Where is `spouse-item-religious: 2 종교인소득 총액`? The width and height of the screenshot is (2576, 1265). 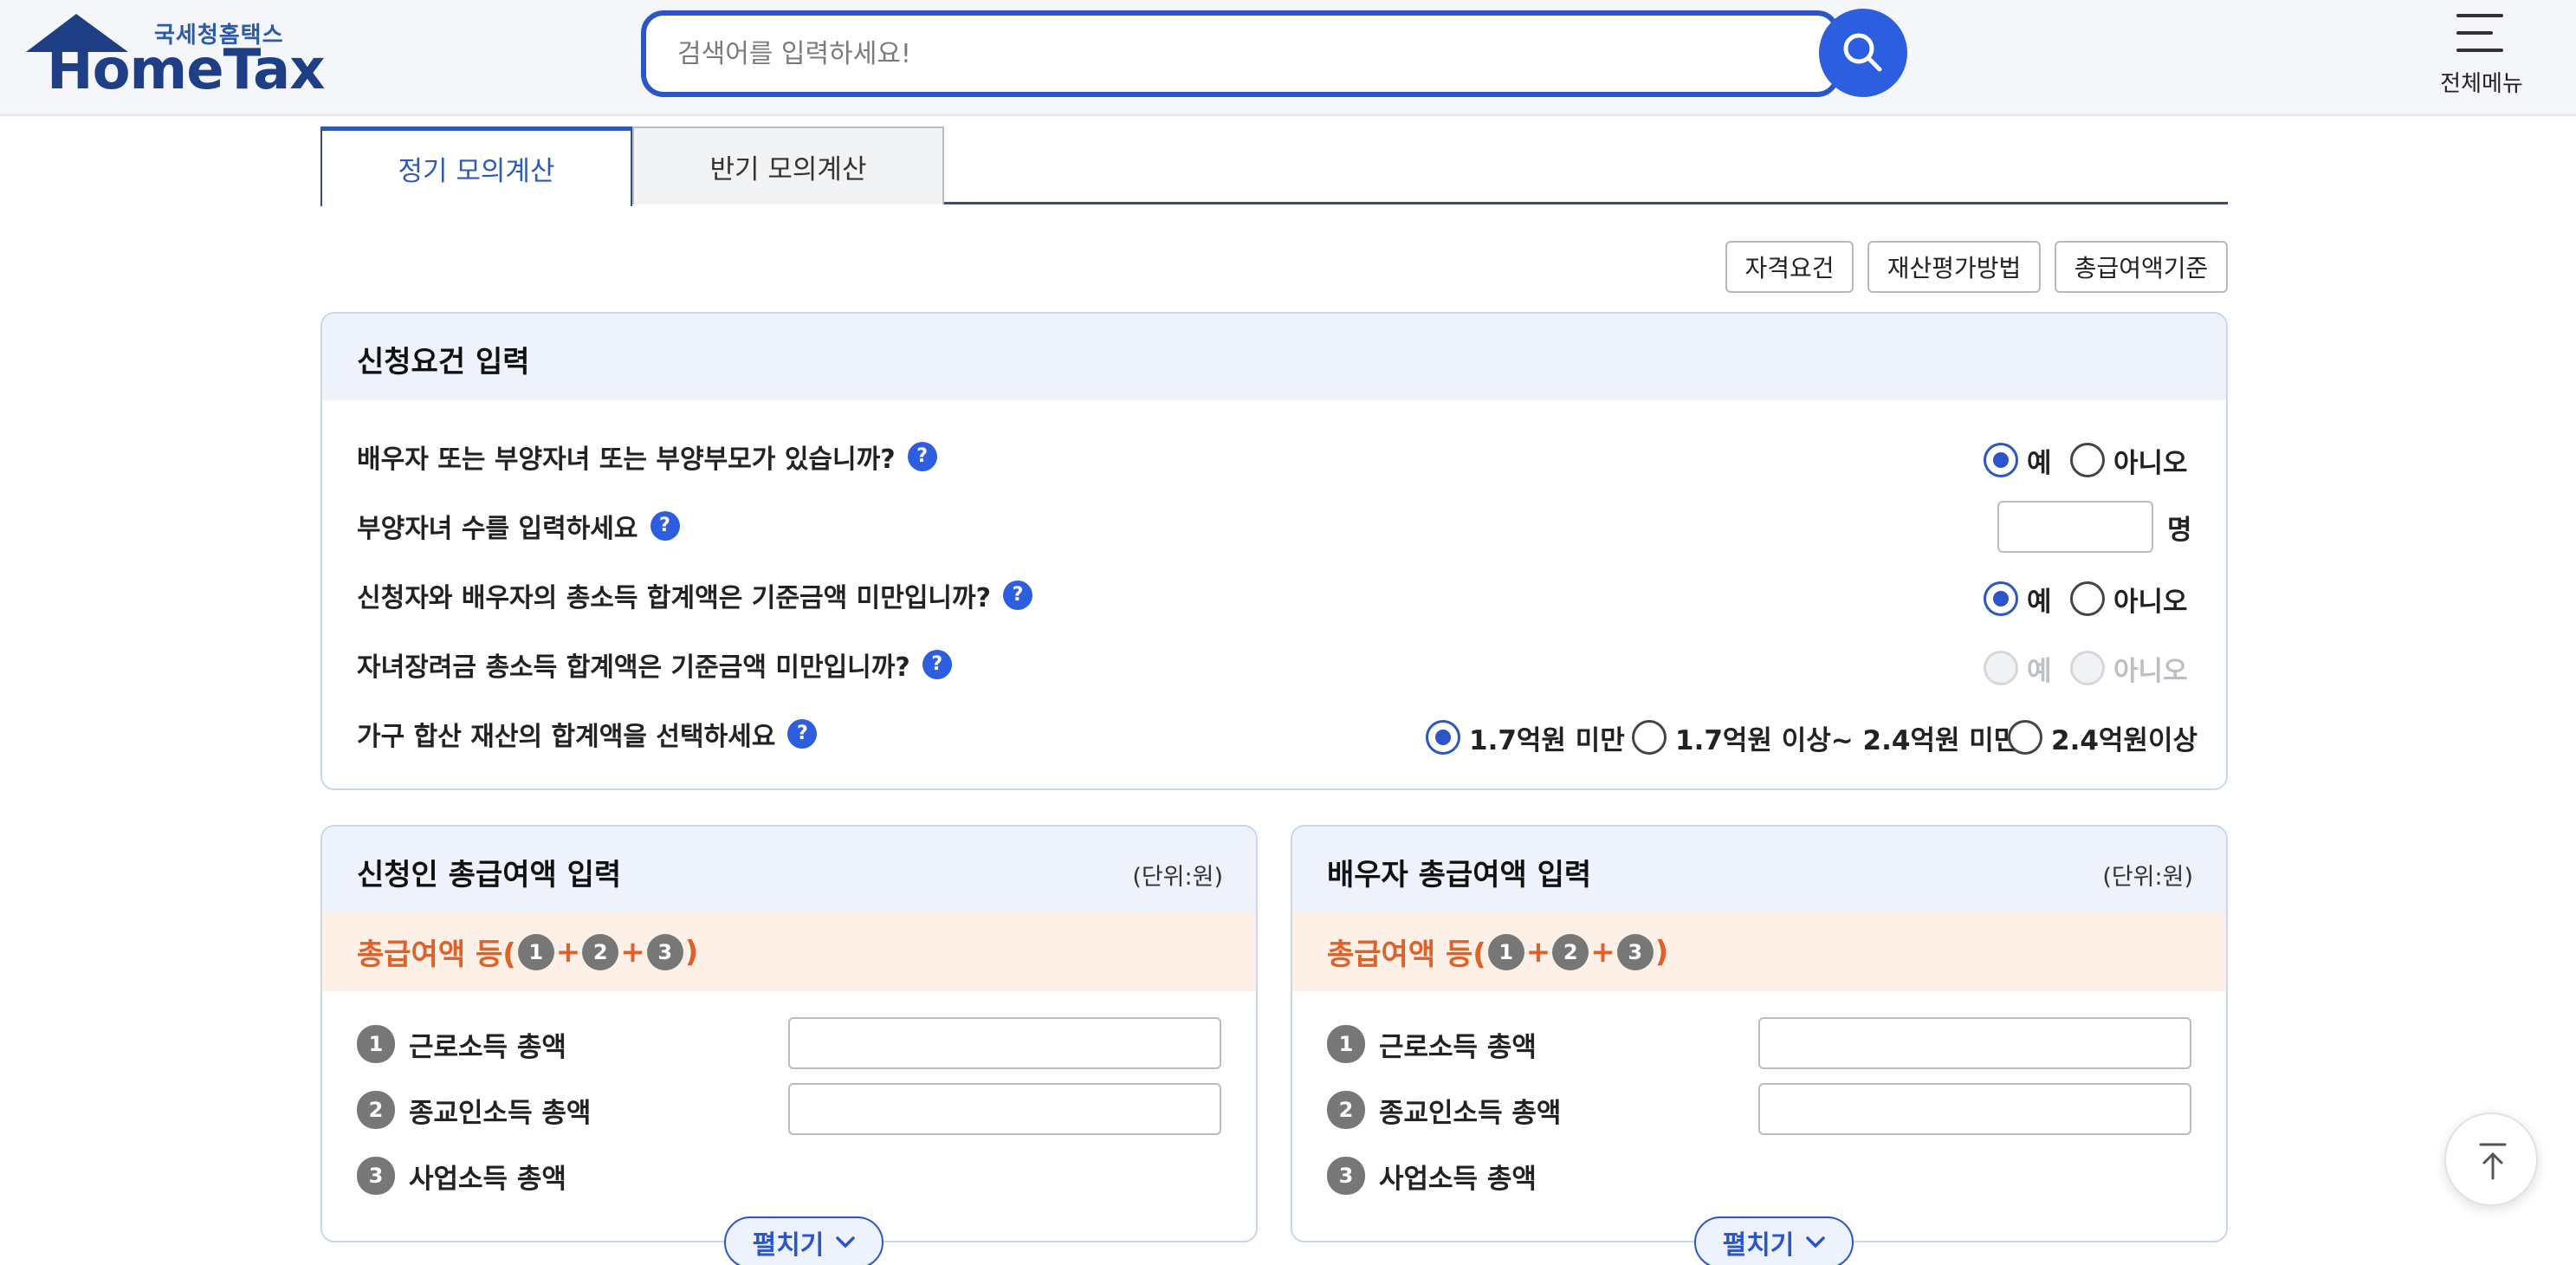 spouse-item-religious: 2 종교인소득 총액 is located at coordinates (1444, 1110).